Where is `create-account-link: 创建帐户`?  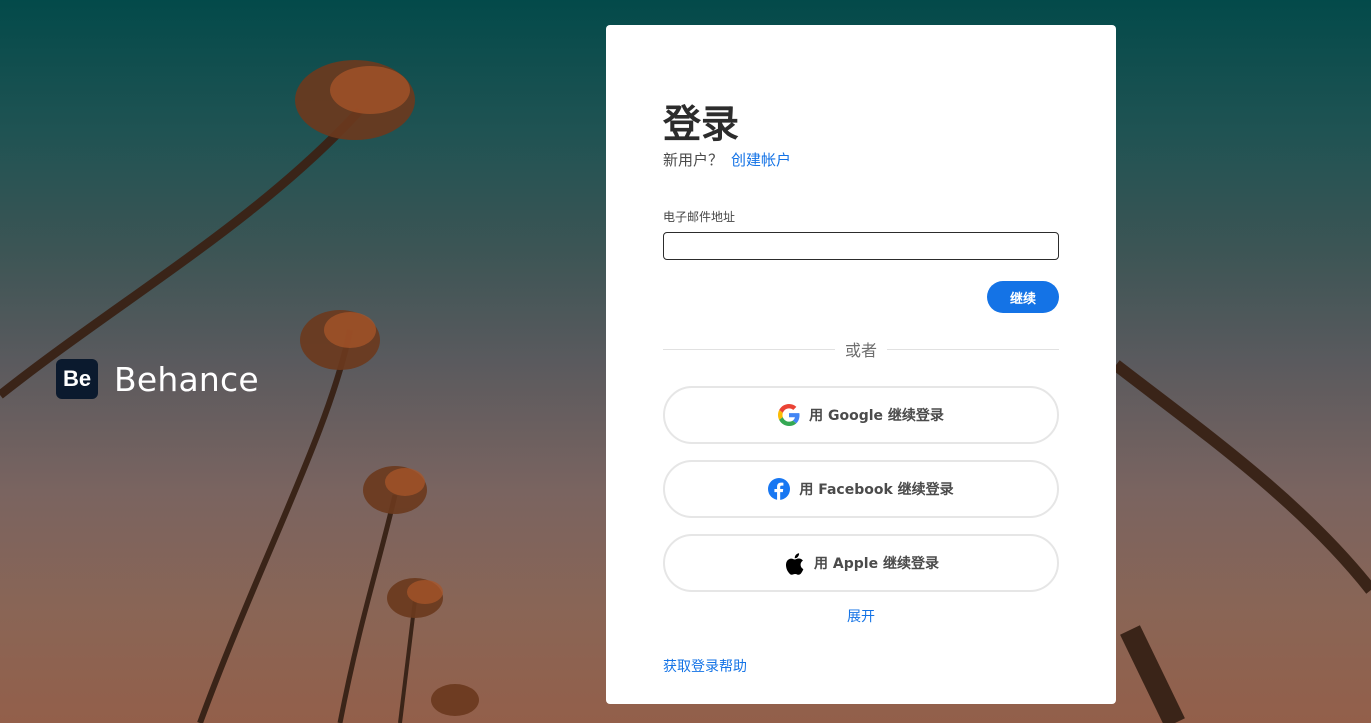 create-account-link: 创建帐户 is located at coordinates (761, 160).